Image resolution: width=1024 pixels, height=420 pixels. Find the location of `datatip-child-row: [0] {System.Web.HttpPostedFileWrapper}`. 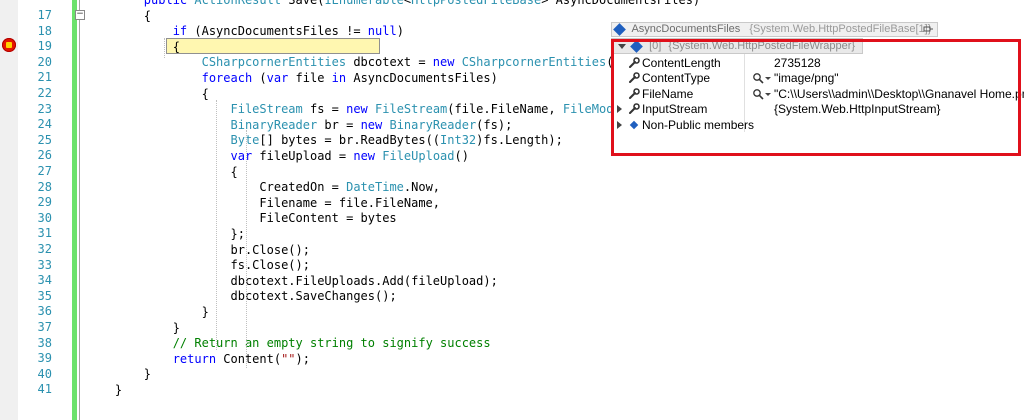

datatip-child-row: [0] {System.Web.HttpPostedFileWrapper} is located at coordinates (737, 46).